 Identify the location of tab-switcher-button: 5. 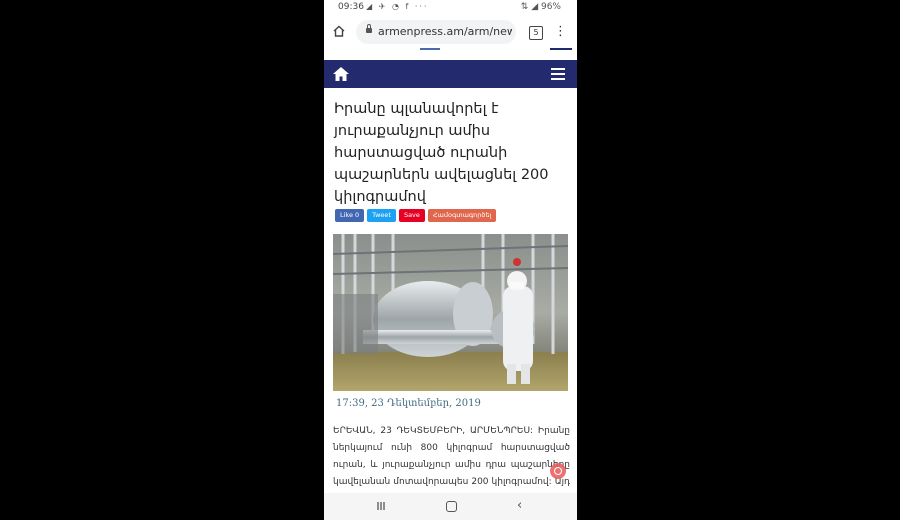
(536, 33).